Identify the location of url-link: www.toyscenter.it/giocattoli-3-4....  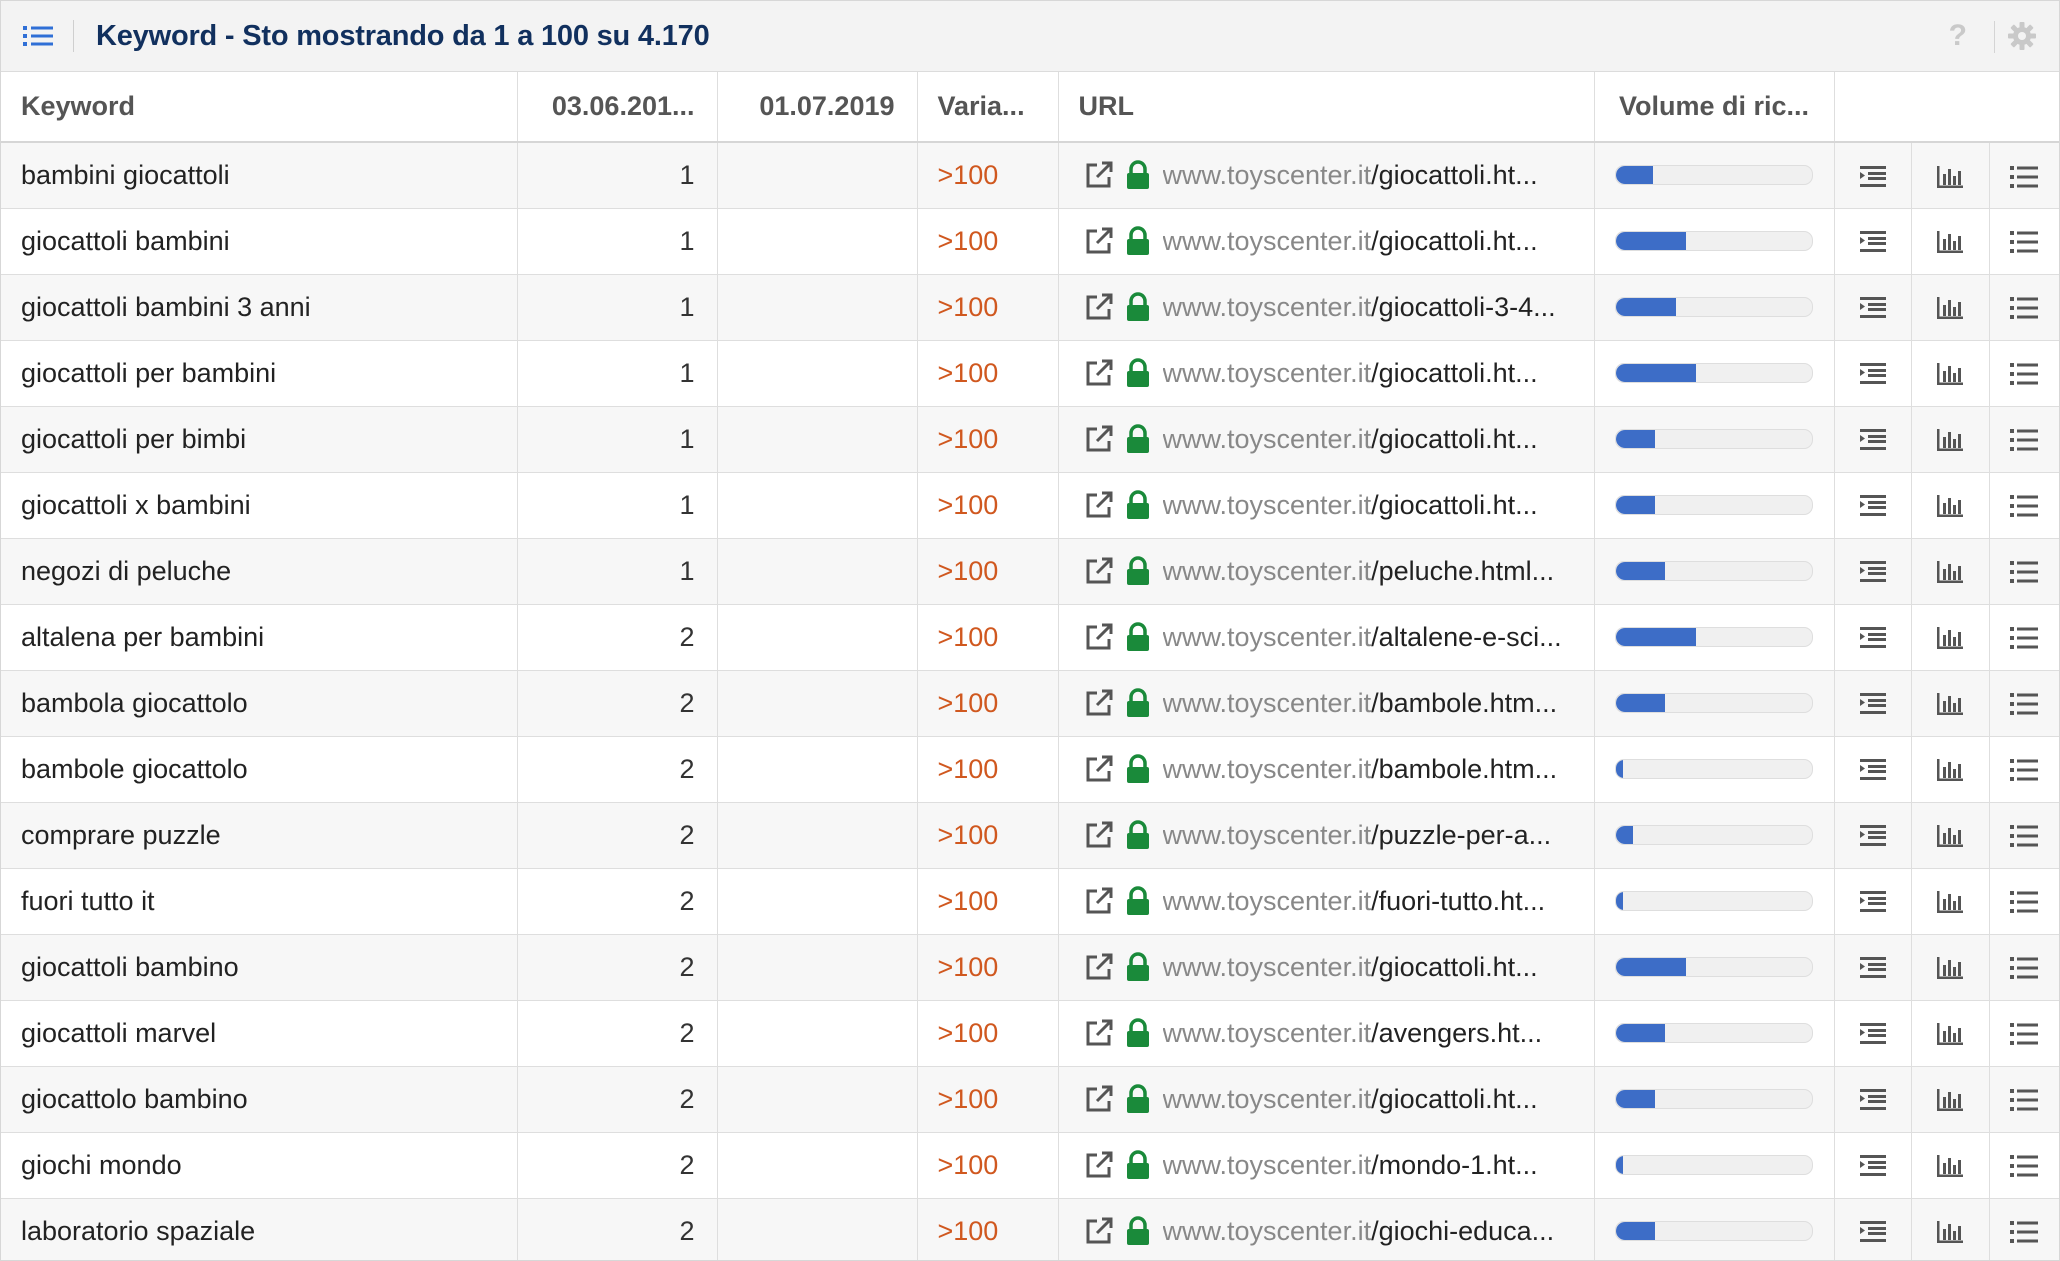
(1359, 307).